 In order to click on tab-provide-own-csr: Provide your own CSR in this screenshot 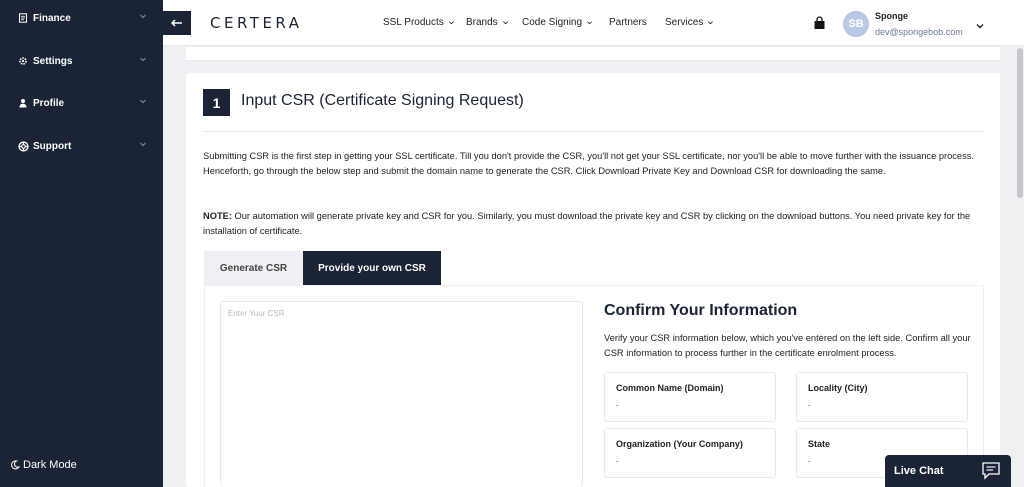, I will do `click(372, 268)`.